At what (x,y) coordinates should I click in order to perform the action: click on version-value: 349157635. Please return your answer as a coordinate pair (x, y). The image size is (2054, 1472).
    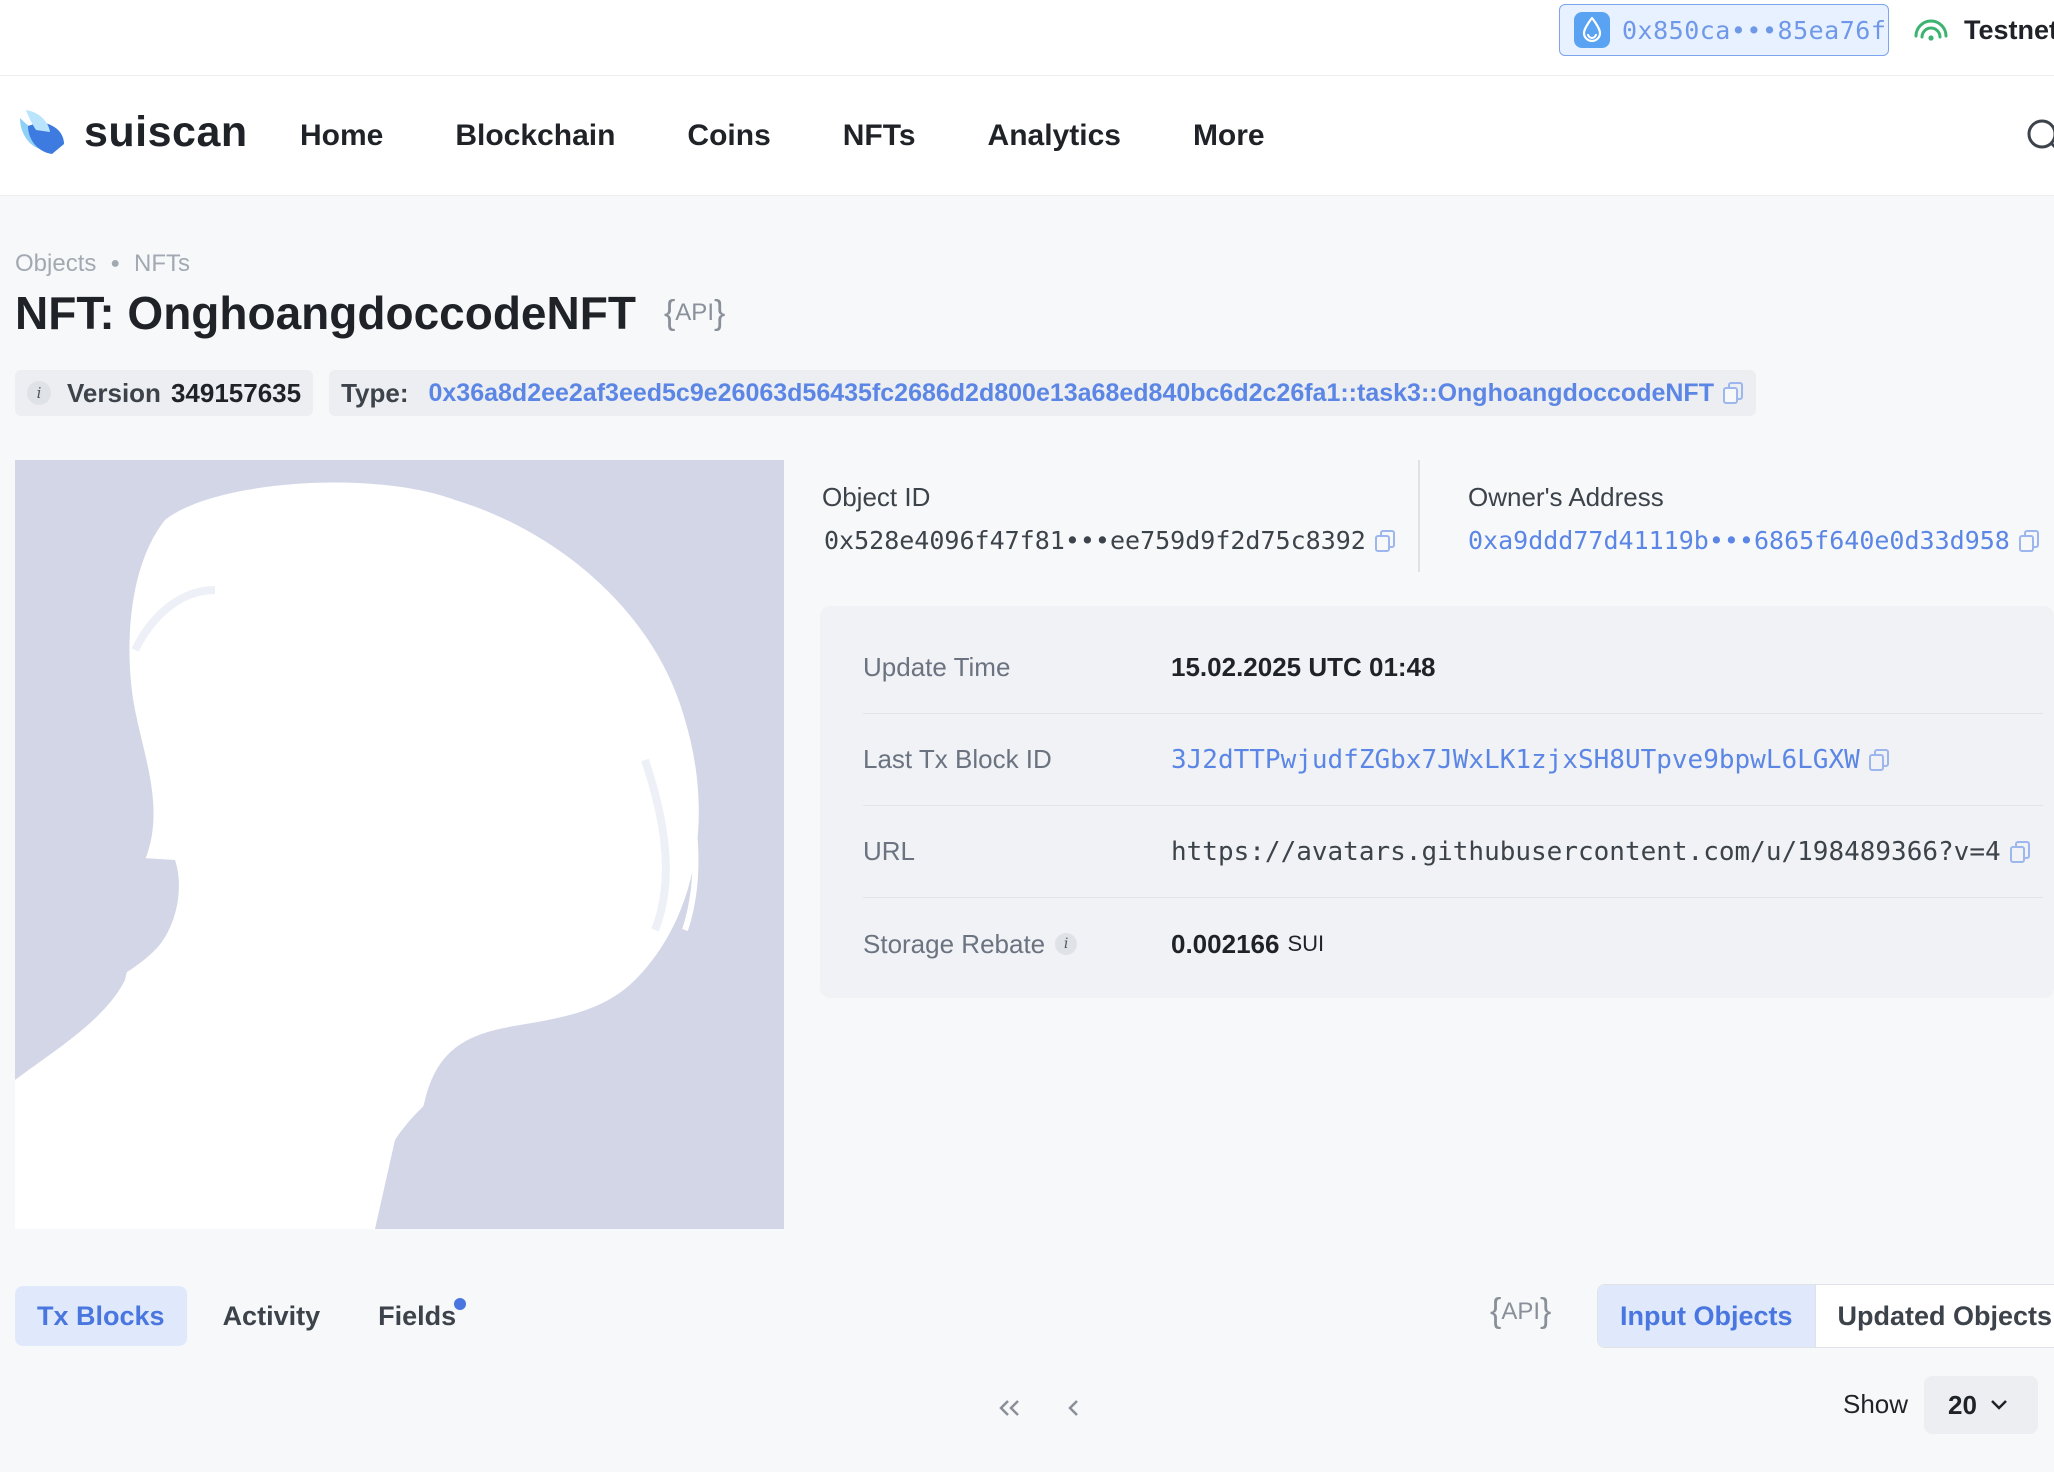
    Looking at the image, I should click on (236, 392).